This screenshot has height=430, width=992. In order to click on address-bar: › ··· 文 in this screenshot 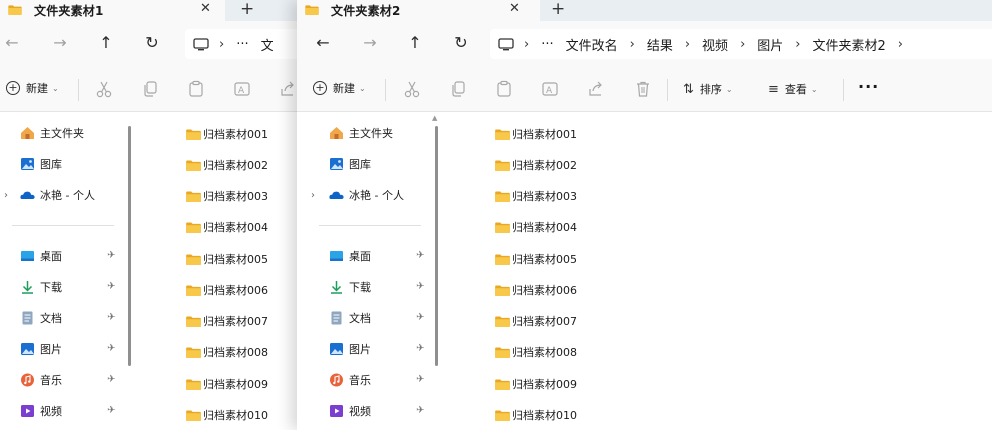, I will do `click(247, 44)`.